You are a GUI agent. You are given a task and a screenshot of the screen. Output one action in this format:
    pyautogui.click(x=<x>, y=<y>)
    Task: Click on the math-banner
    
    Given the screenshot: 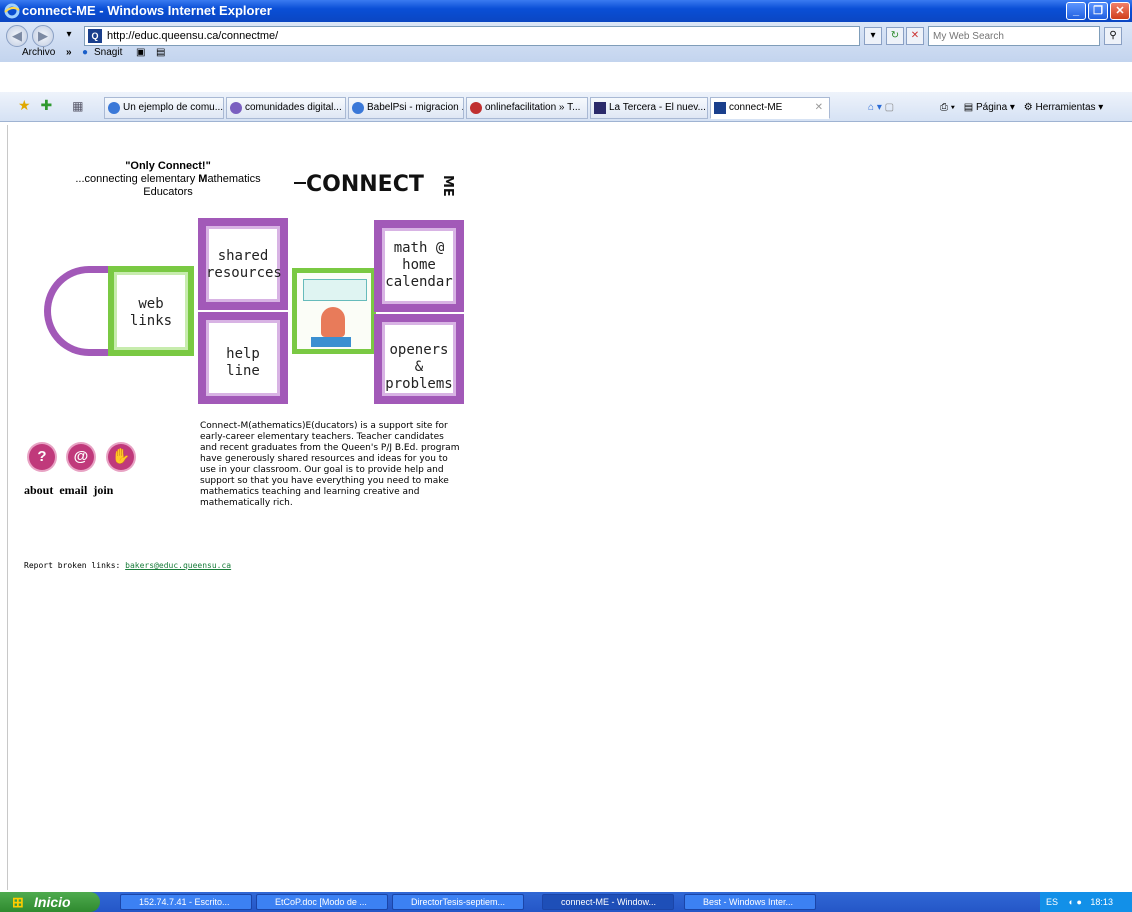 What is the action you would take?
    pyautogui.click(x=335, y=290)
    